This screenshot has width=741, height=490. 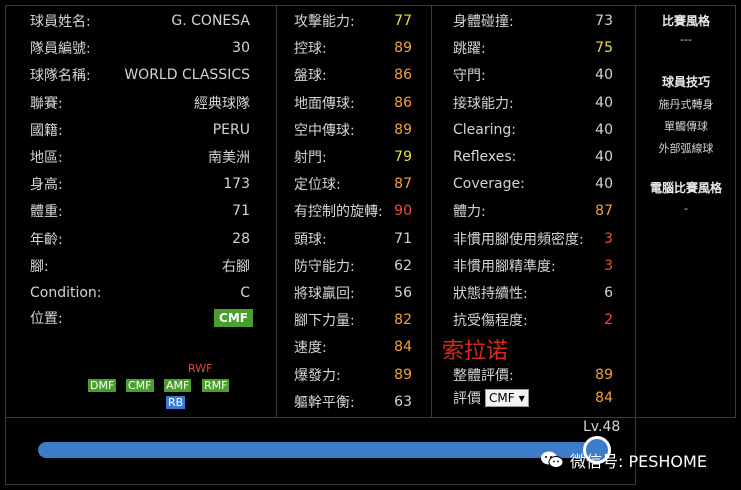 What do you see at coordinates (236, 266) in the screenshot?
I see `player-info-value: 右腳` at bounding box center [236, 266].